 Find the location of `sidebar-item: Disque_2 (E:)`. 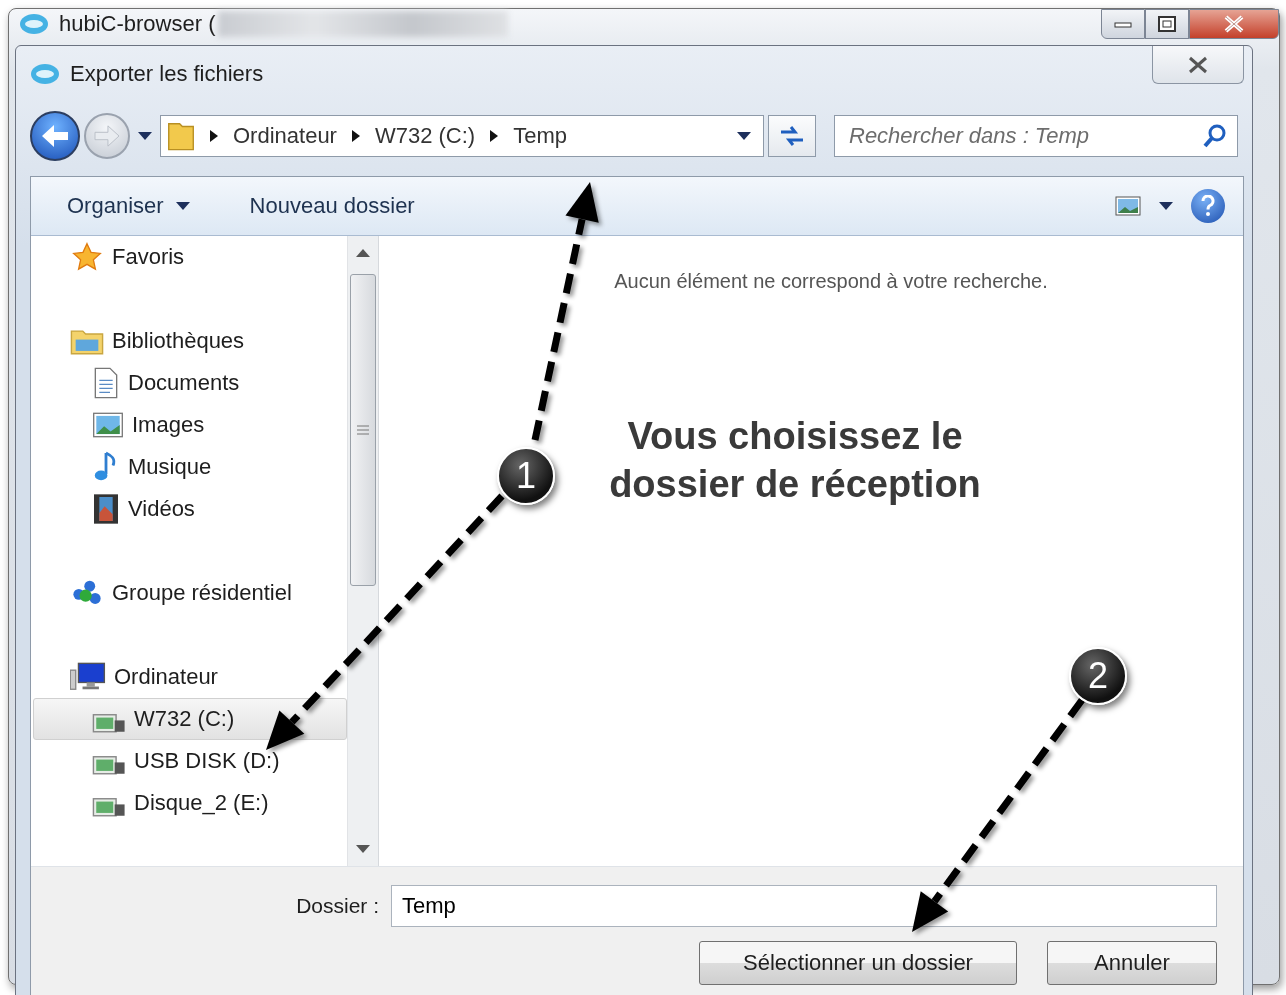

sidebar-item: Disque_2 (E:) is located at coordinates (190, 803).